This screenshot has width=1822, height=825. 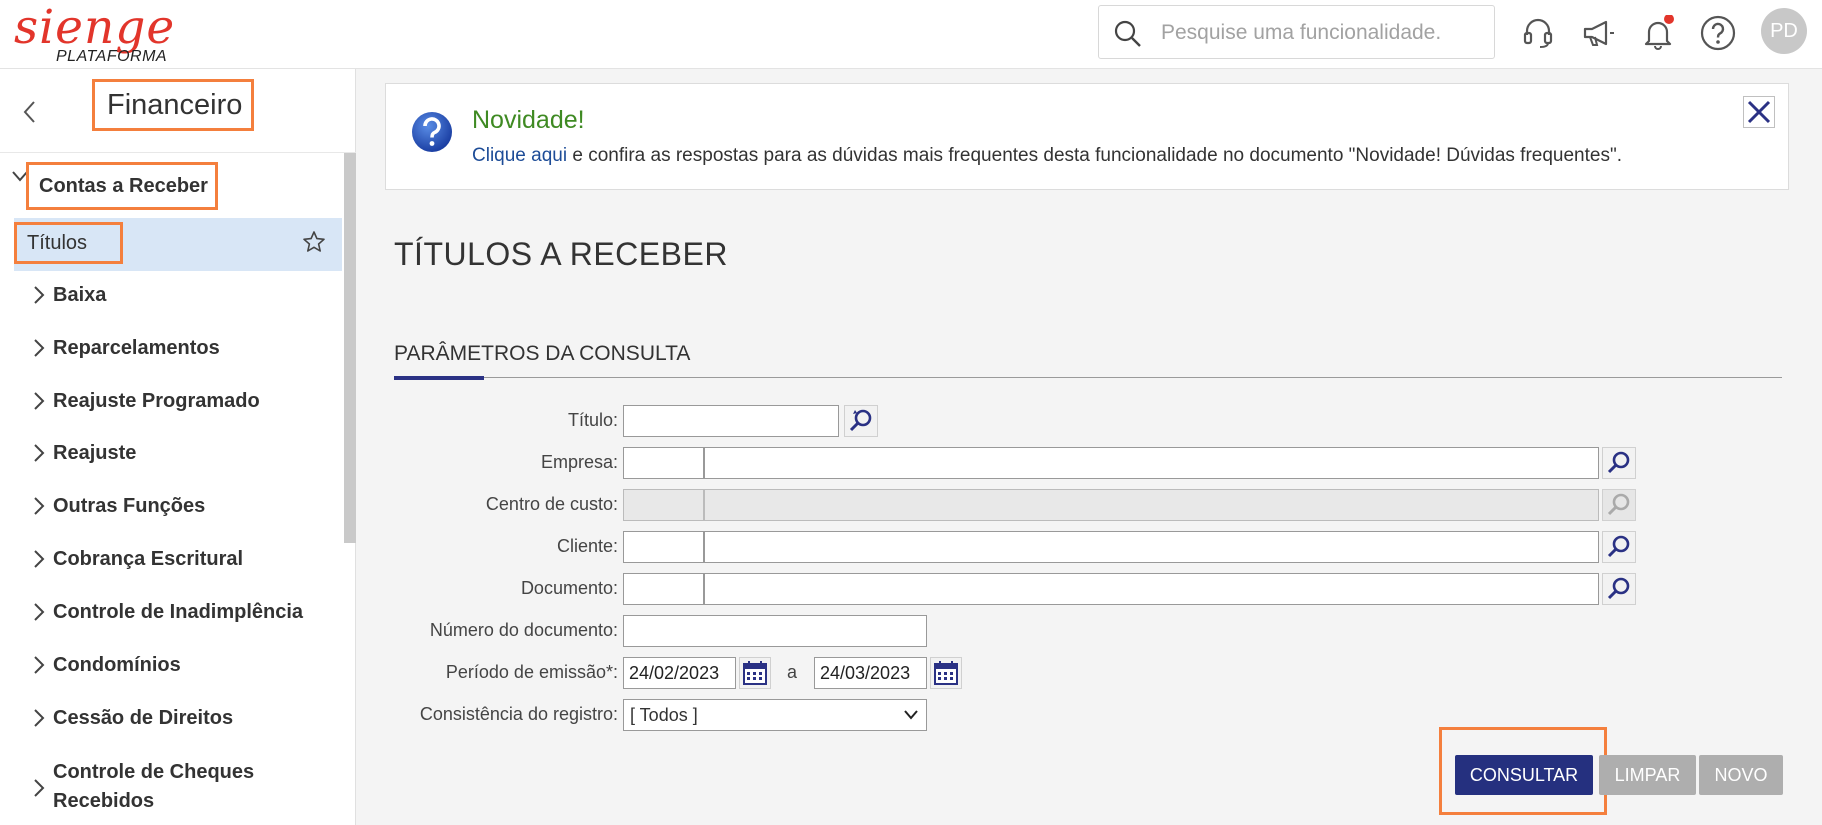 I want to click on clique-aqui-link: Clique aqui, so click(x=519, y=155).